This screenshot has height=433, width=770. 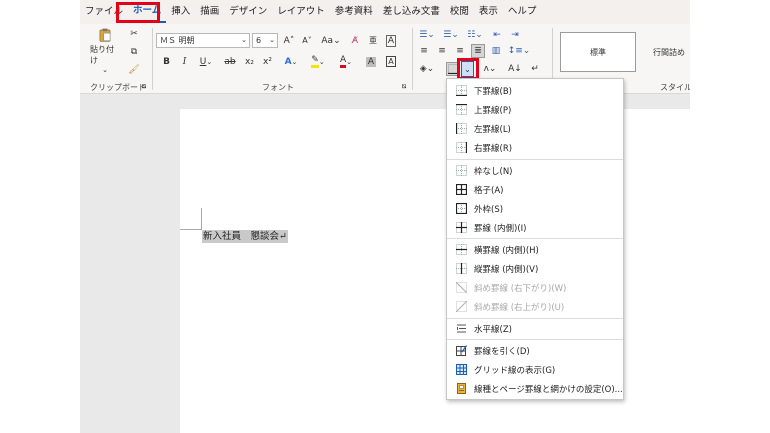 I want to click on italic-button: I, so click(x=184, y=61).